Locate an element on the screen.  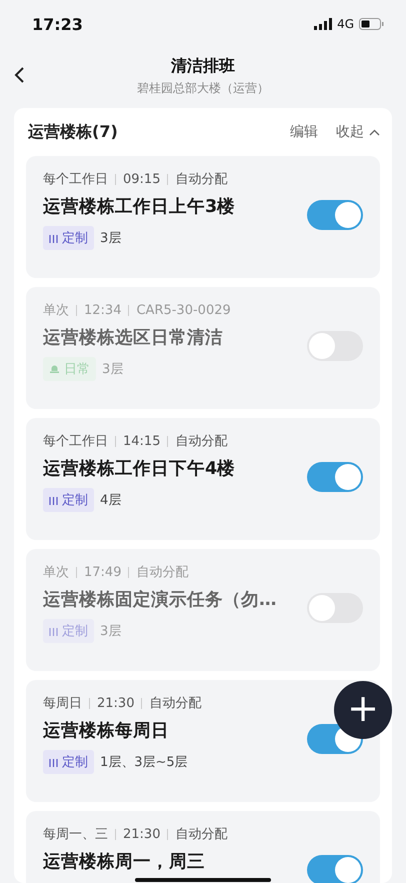
battery-icon is located at coordinates (371, 24).